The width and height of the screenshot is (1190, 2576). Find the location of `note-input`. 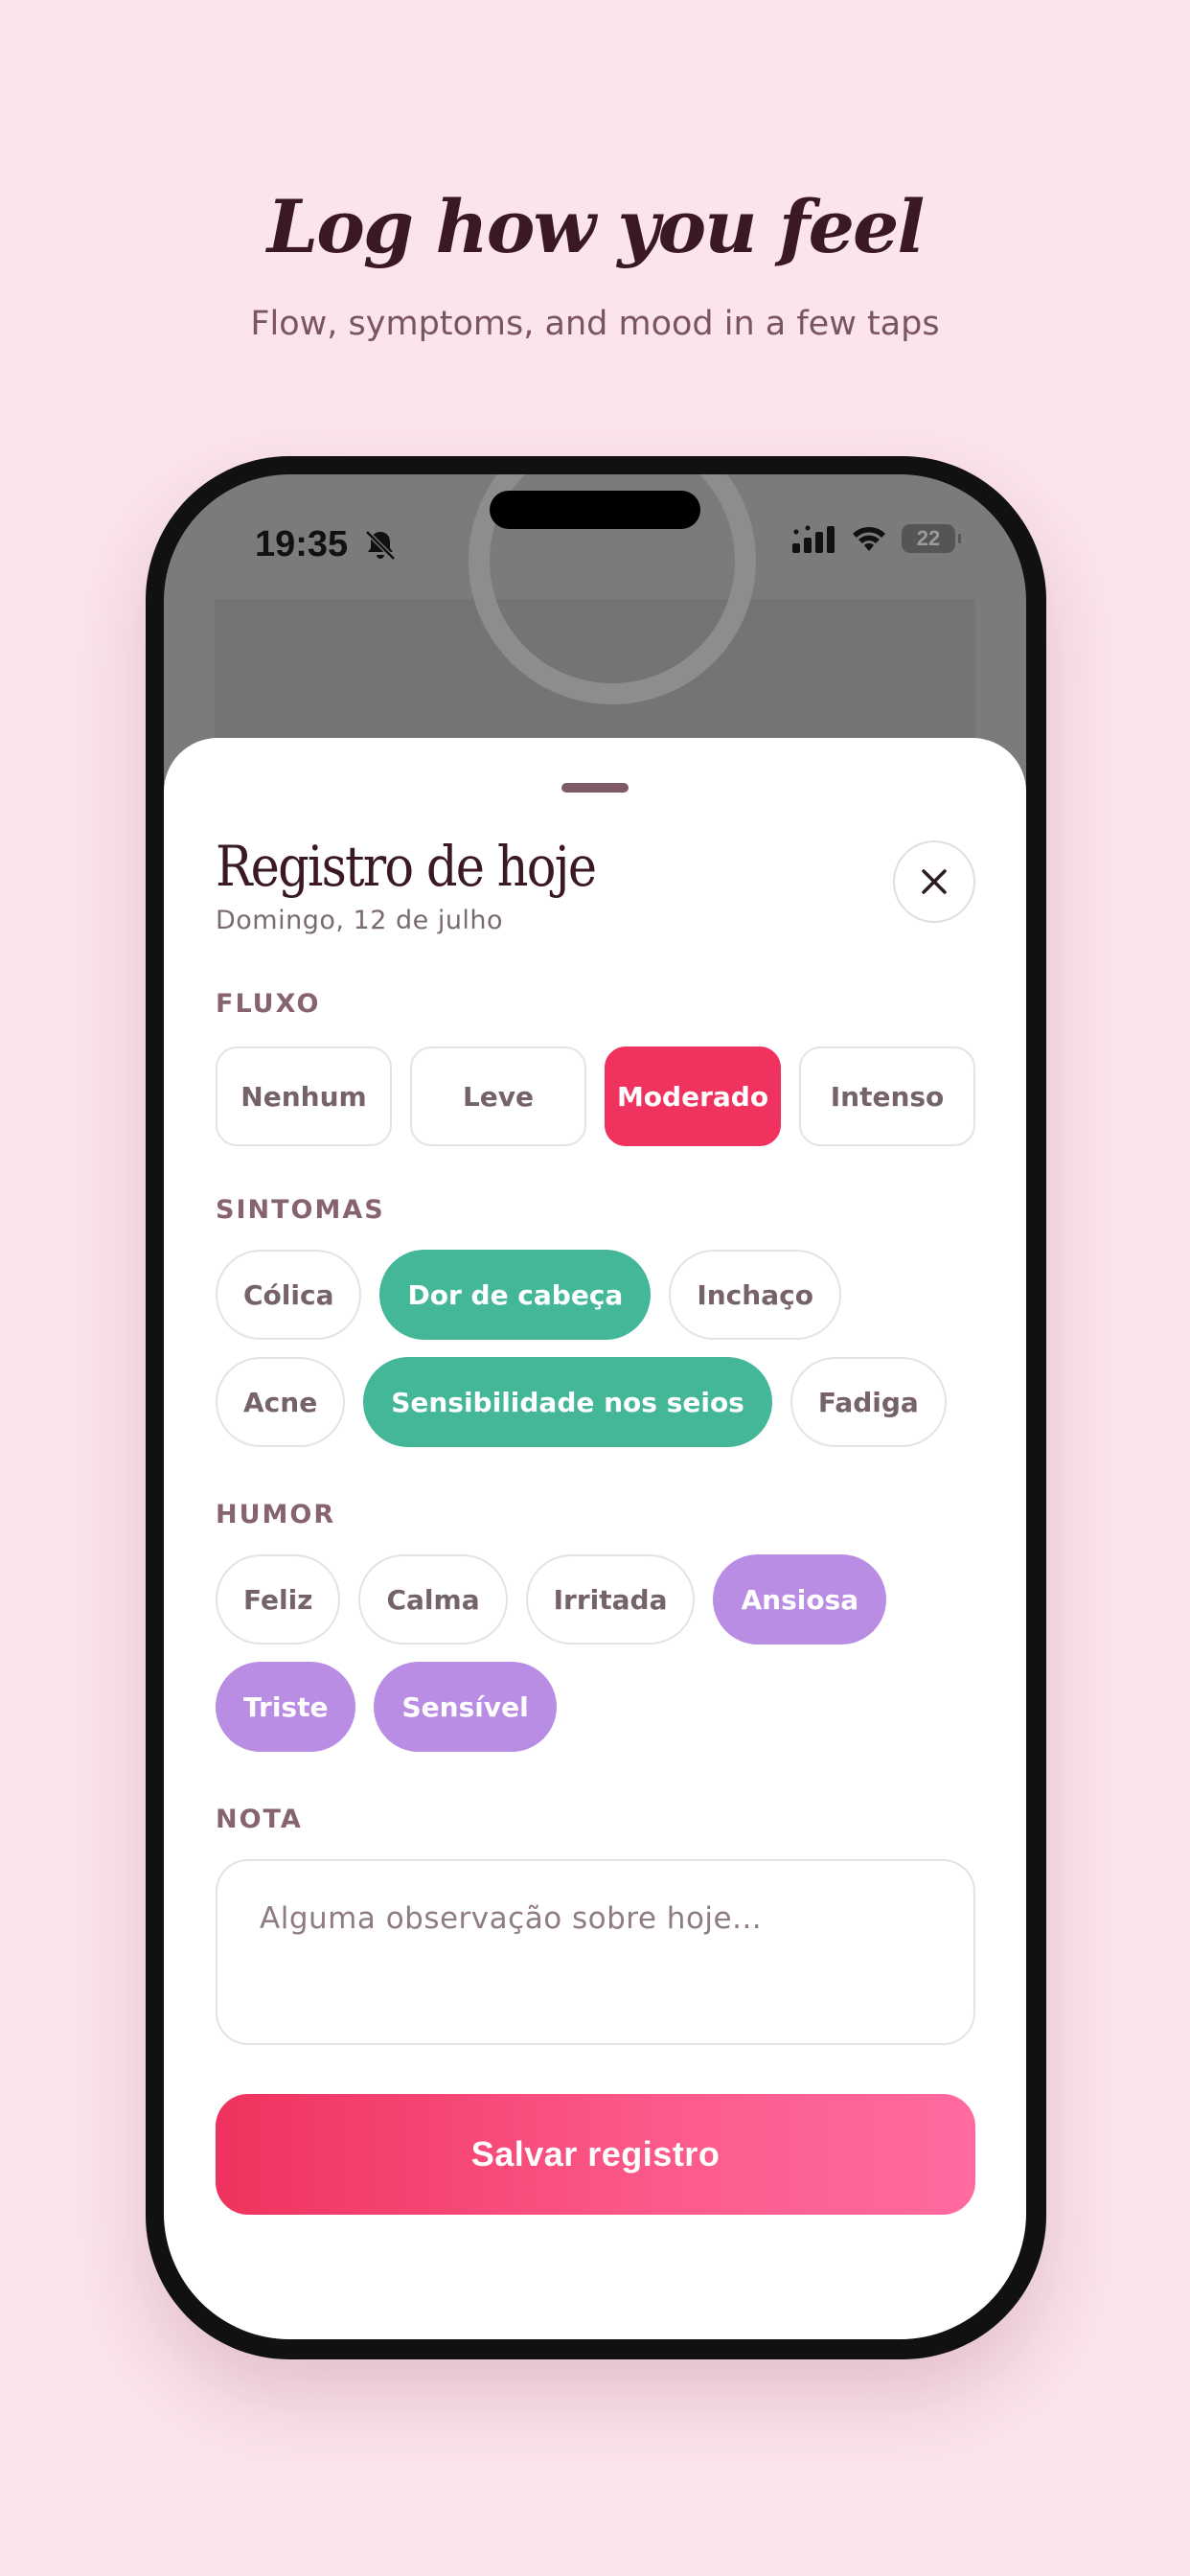

note-input is located at coordinates (595, 1918).